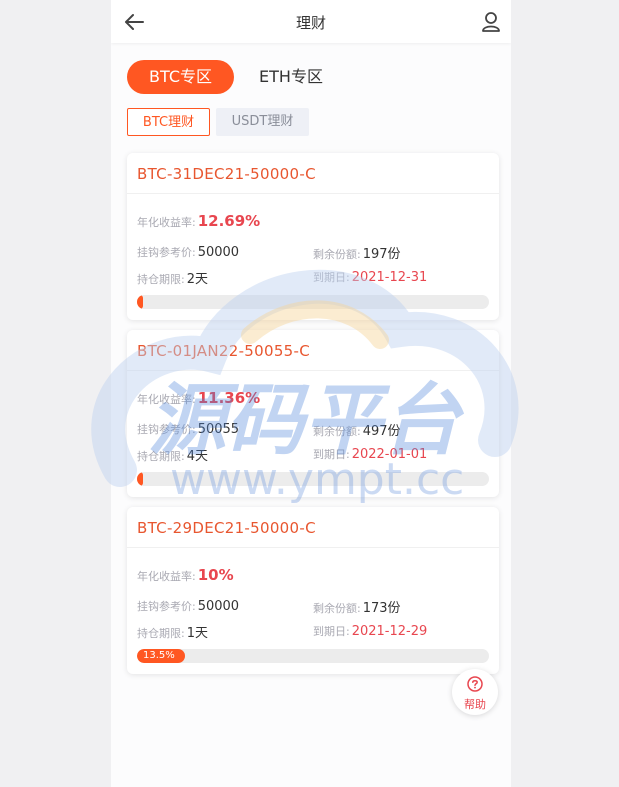  Describe the element at coordinates (197, 456) in the screenshot. I see `term-value: 4天` at that location.